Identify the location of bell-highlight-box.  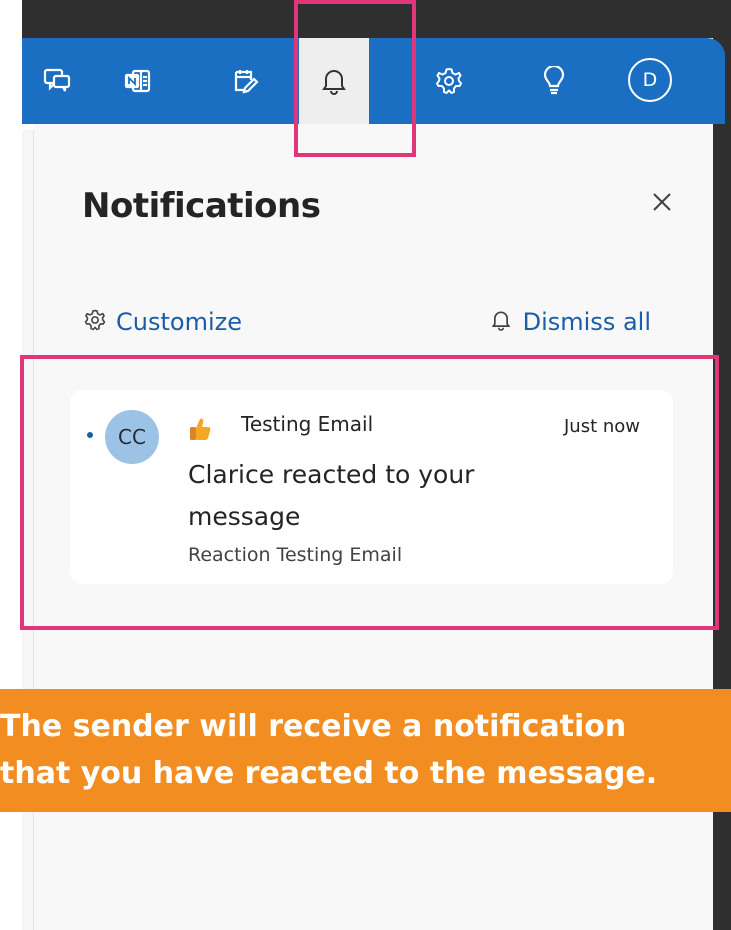
(355, 78).